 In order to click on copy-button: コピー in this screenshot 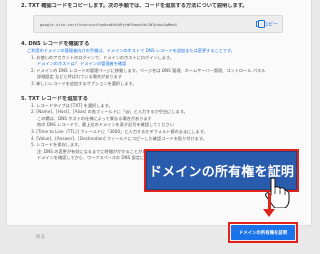, I will do `click(266, 24)`.